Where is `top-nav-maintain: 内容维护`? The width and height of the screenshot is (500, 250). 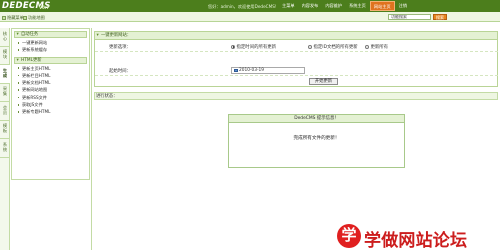 top-nav-maintain: 内容维护 is located at coordinates (333, 6).